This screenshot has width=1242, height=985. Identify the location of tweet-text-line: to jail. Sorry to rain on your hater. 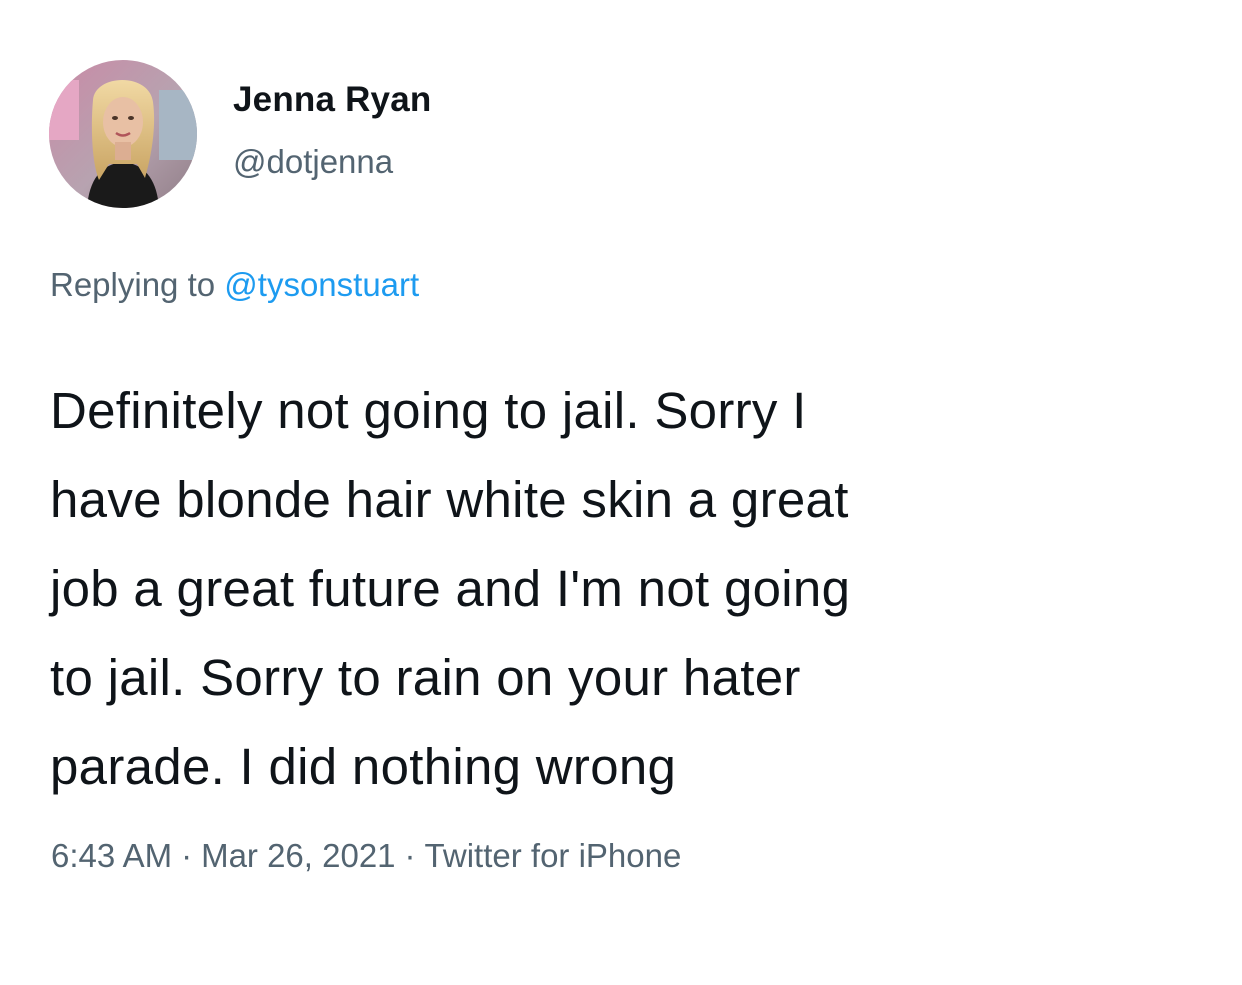
(425, 677).